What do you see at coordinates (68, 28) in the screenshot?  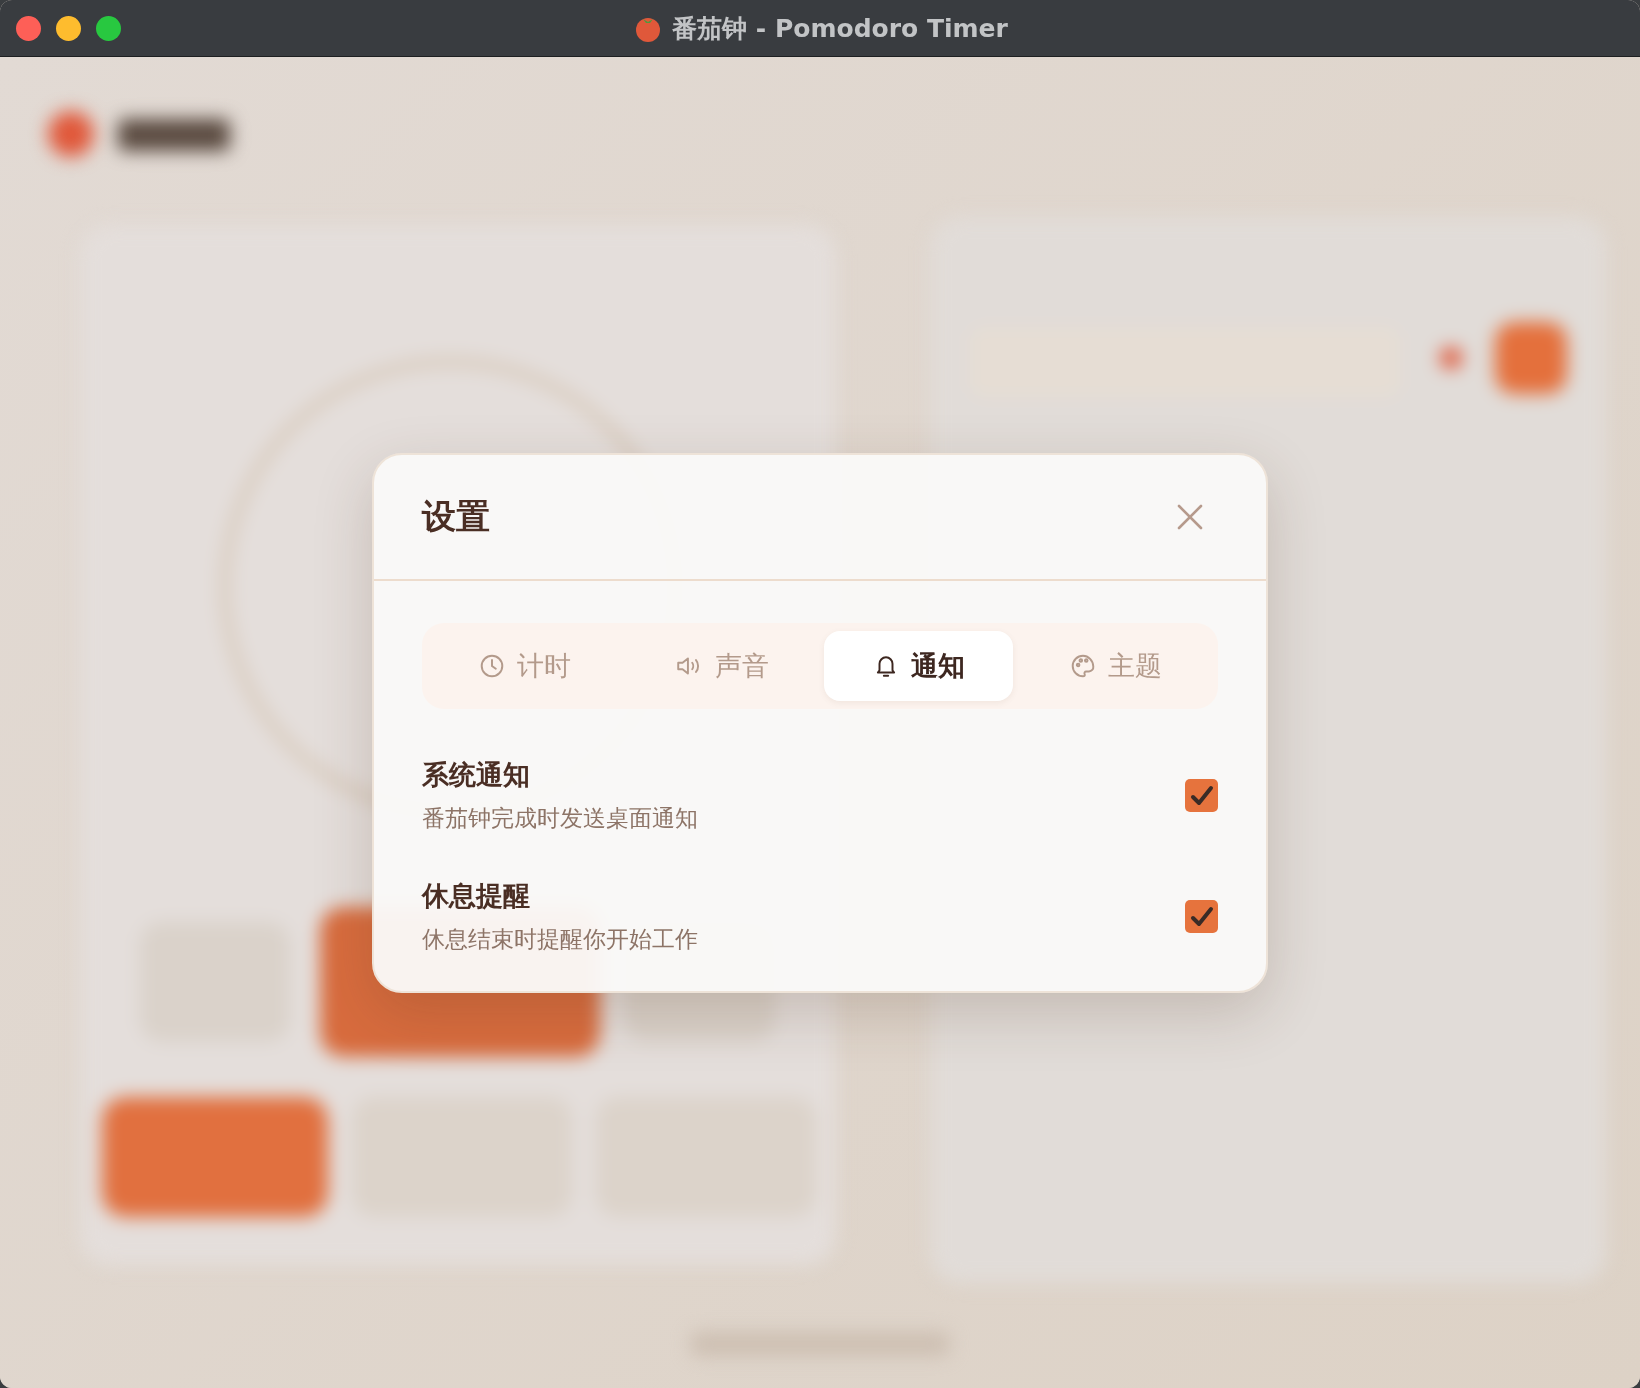 I see `minimize-window-button` at bounding box center [68, 28].